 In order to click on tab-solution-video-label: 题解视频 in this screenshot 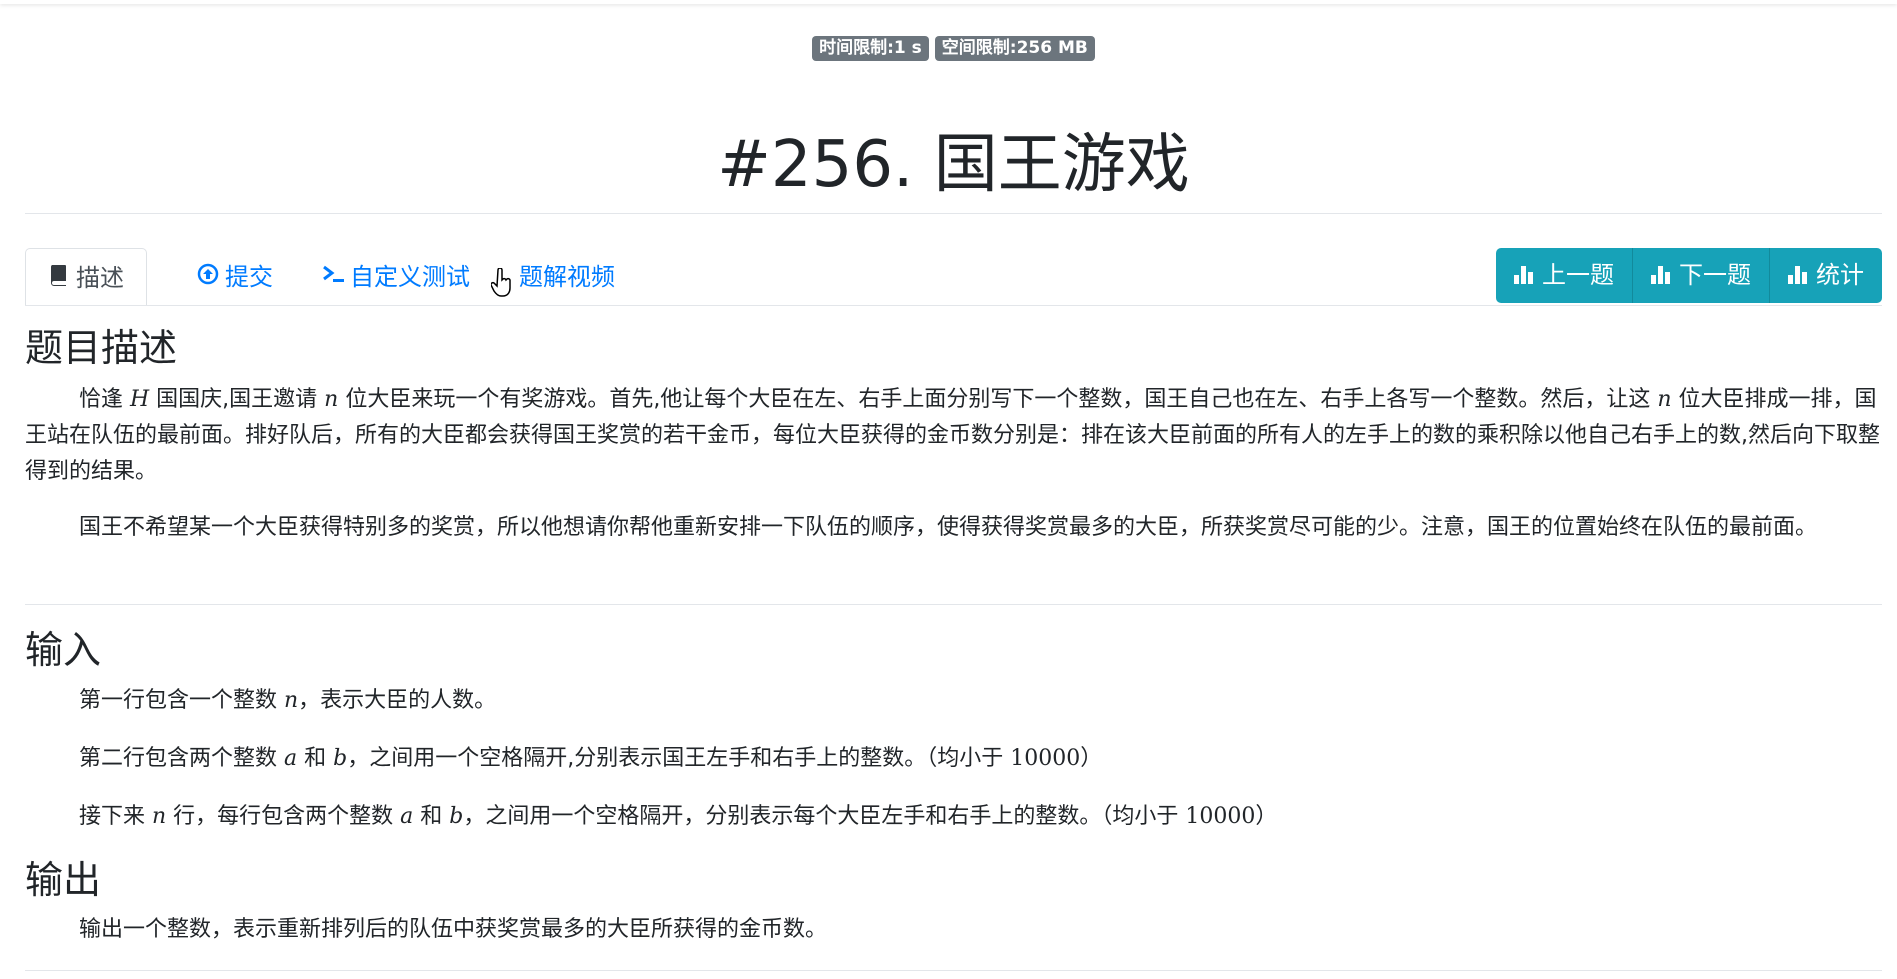, I will do `click(567, 277)`.